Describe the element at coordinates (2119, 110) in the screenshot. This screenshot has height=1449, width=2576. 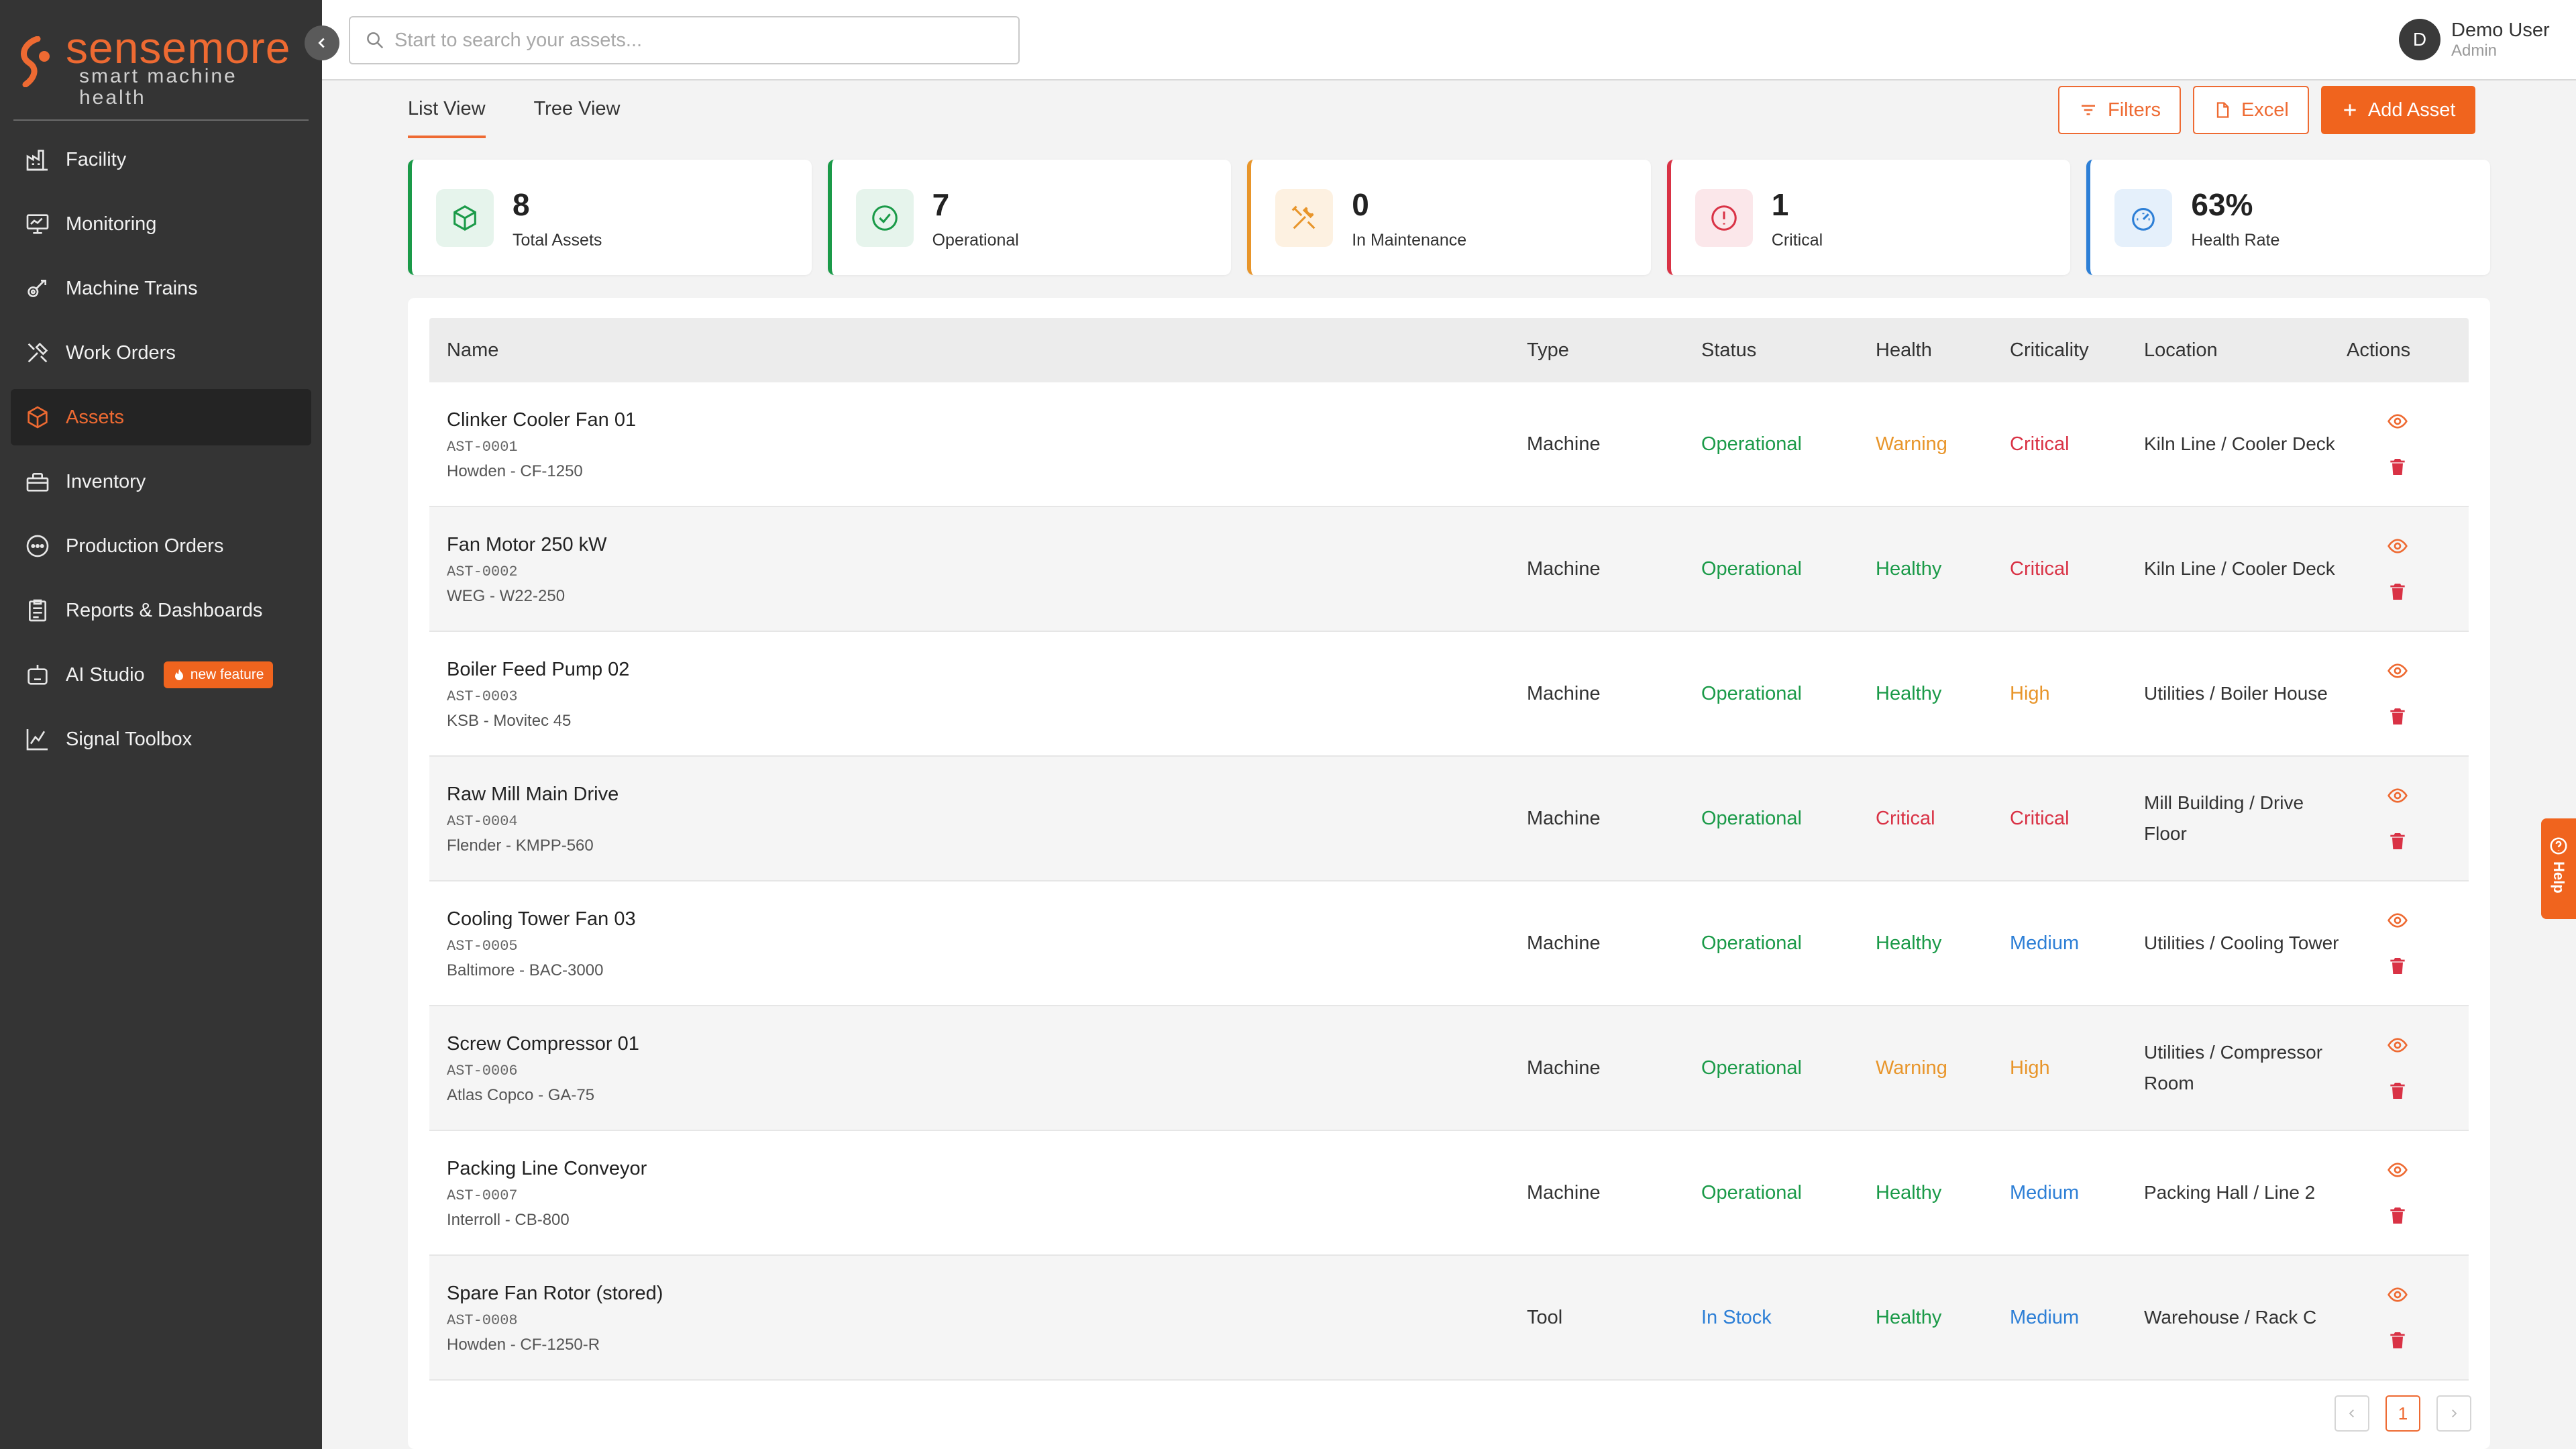
I see `filters-button: Filters` at that location.